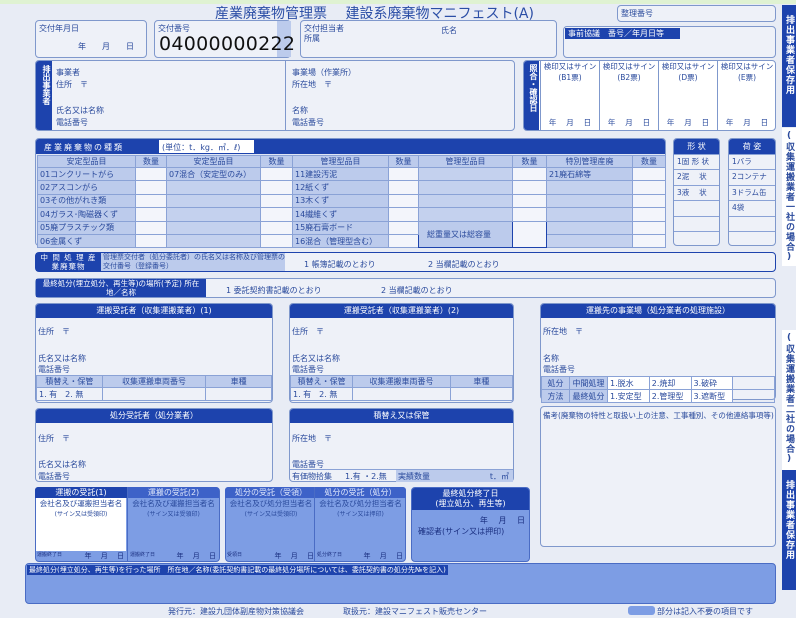 The width and height of the screenshot is (796, 618). What do you see at coordinates (62, 464) in the screenshot?
I see `disposer-name: 氏名又は名称` at bounding box center [62, 464].